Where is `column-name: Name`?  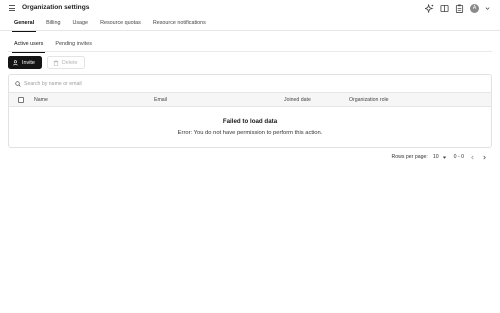 column-name: Name is located at coordinates (41, 100).